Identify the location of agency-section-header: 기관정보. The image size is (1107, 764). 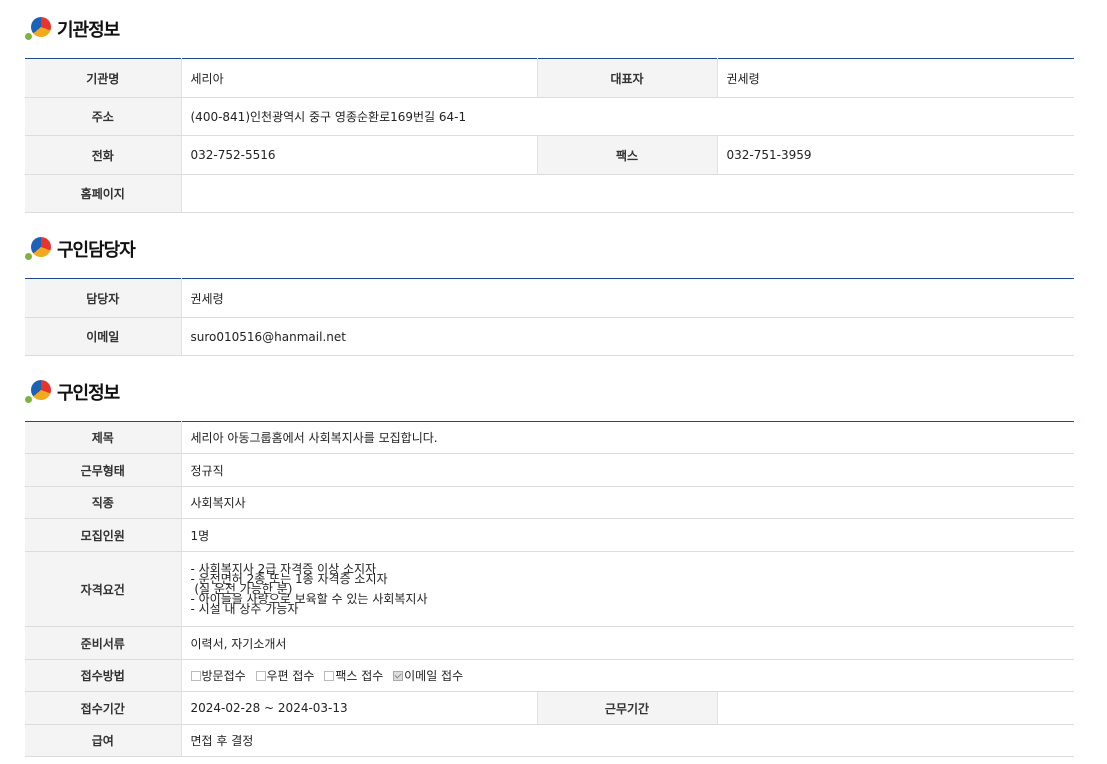
(72, 29).